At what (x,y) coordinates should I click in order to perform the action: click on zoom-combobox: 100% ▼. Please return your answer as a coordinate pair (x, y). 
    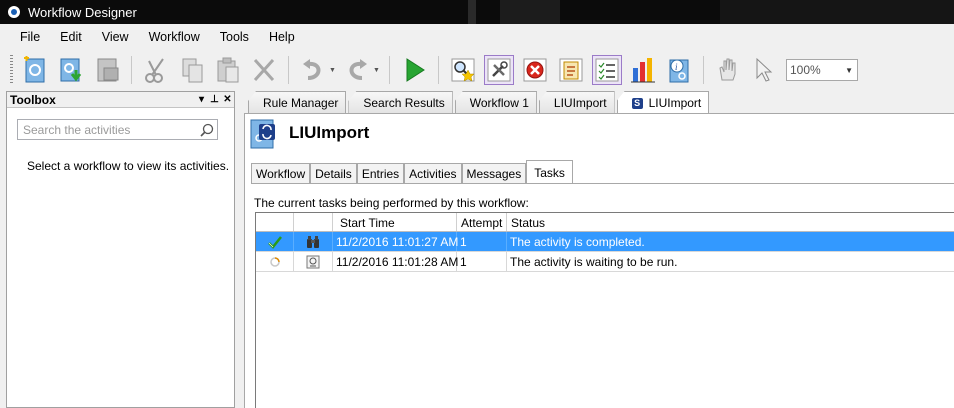
    Looking at the image, I should click on (822, 70).